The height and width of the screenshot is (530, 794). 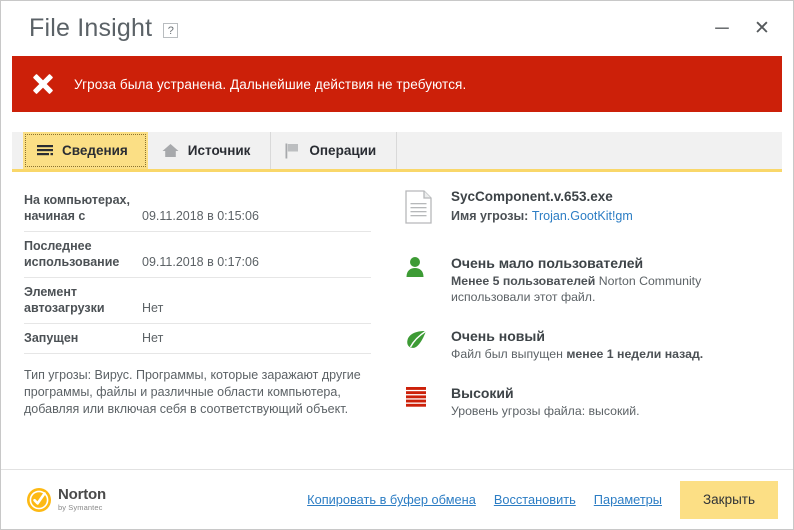 I want to click on close-button: Закрыть, so click(x=729, y=499).